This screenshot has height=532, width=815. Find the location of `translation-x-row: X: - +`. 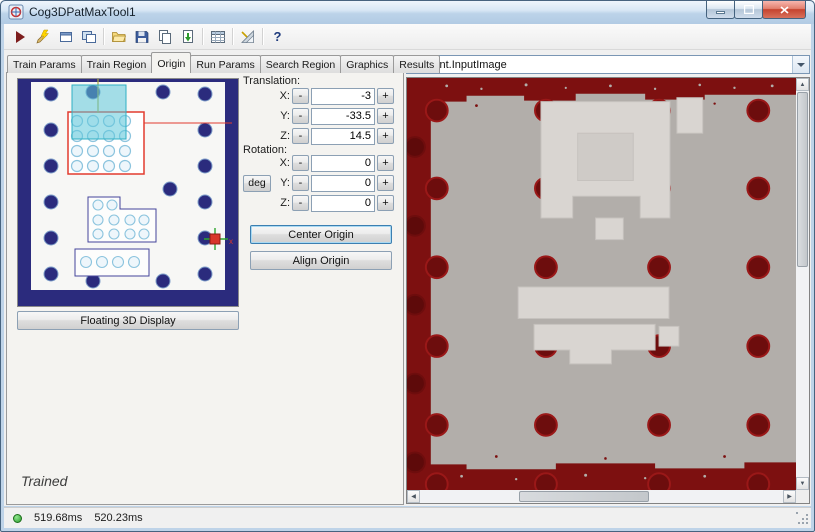

translation-x-row: X: - + is located at coordinates (318, 96).